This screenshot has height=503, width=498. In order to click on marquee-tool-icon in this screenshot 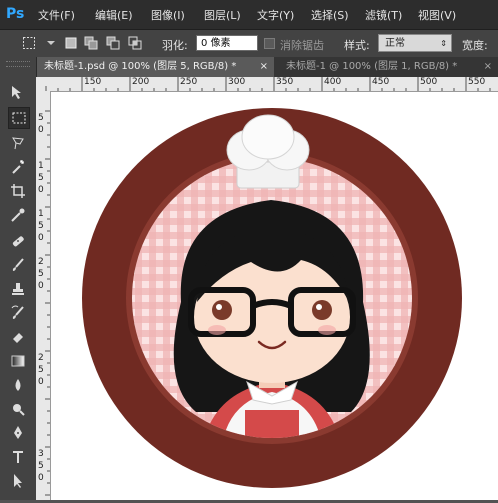, I will do `click(19, 118)`.